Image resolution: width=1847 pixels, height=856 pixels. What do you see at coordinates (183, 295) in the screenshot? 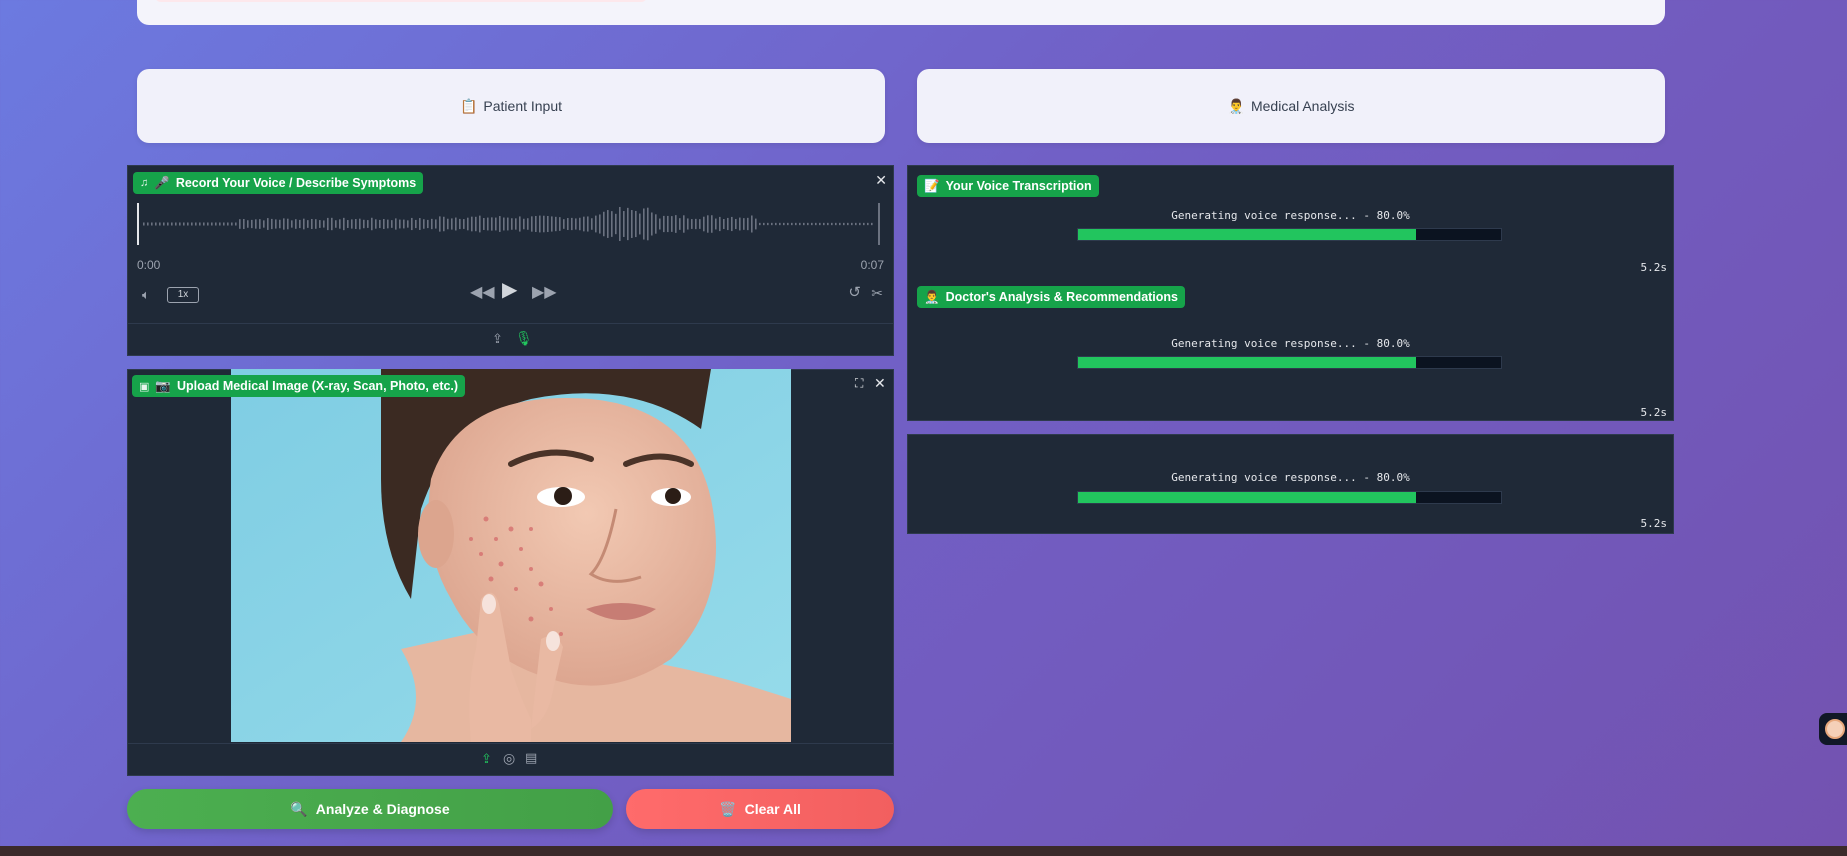
I see `playback-speed-button: 1x` at bounding box center [183, 295].